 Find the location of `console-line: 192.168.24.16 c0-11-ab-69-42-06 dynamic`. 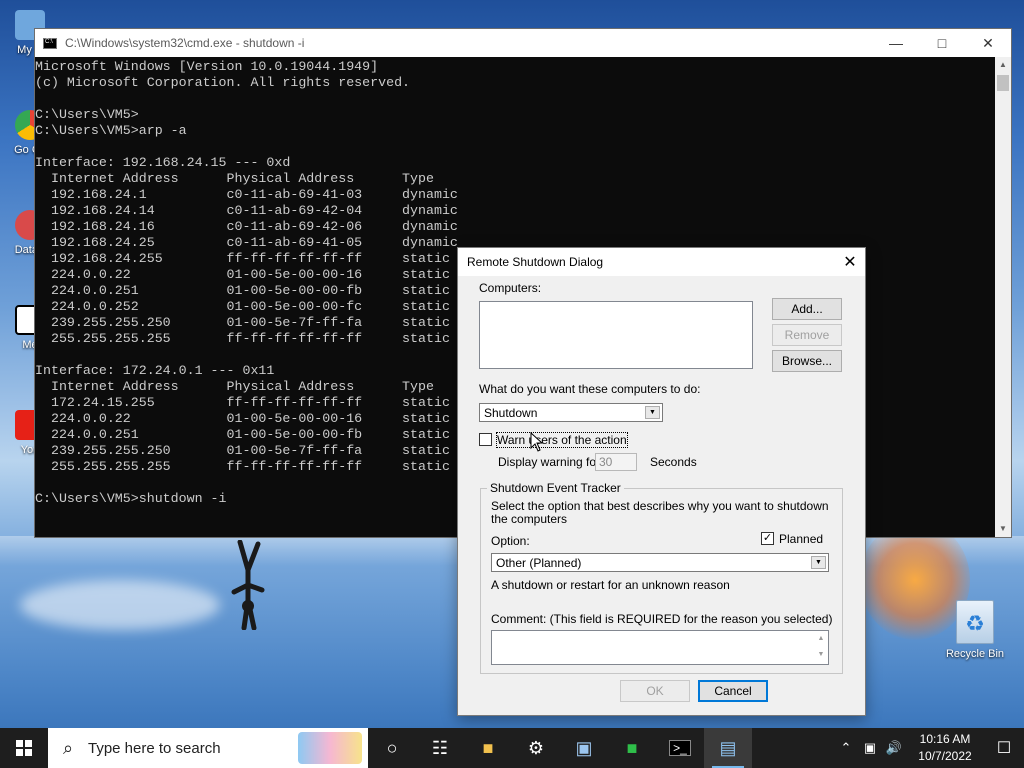

console-line: 192.168.24.16 c0-11-ab-69-42-06 dynamic is located at coordinates (246, 226).